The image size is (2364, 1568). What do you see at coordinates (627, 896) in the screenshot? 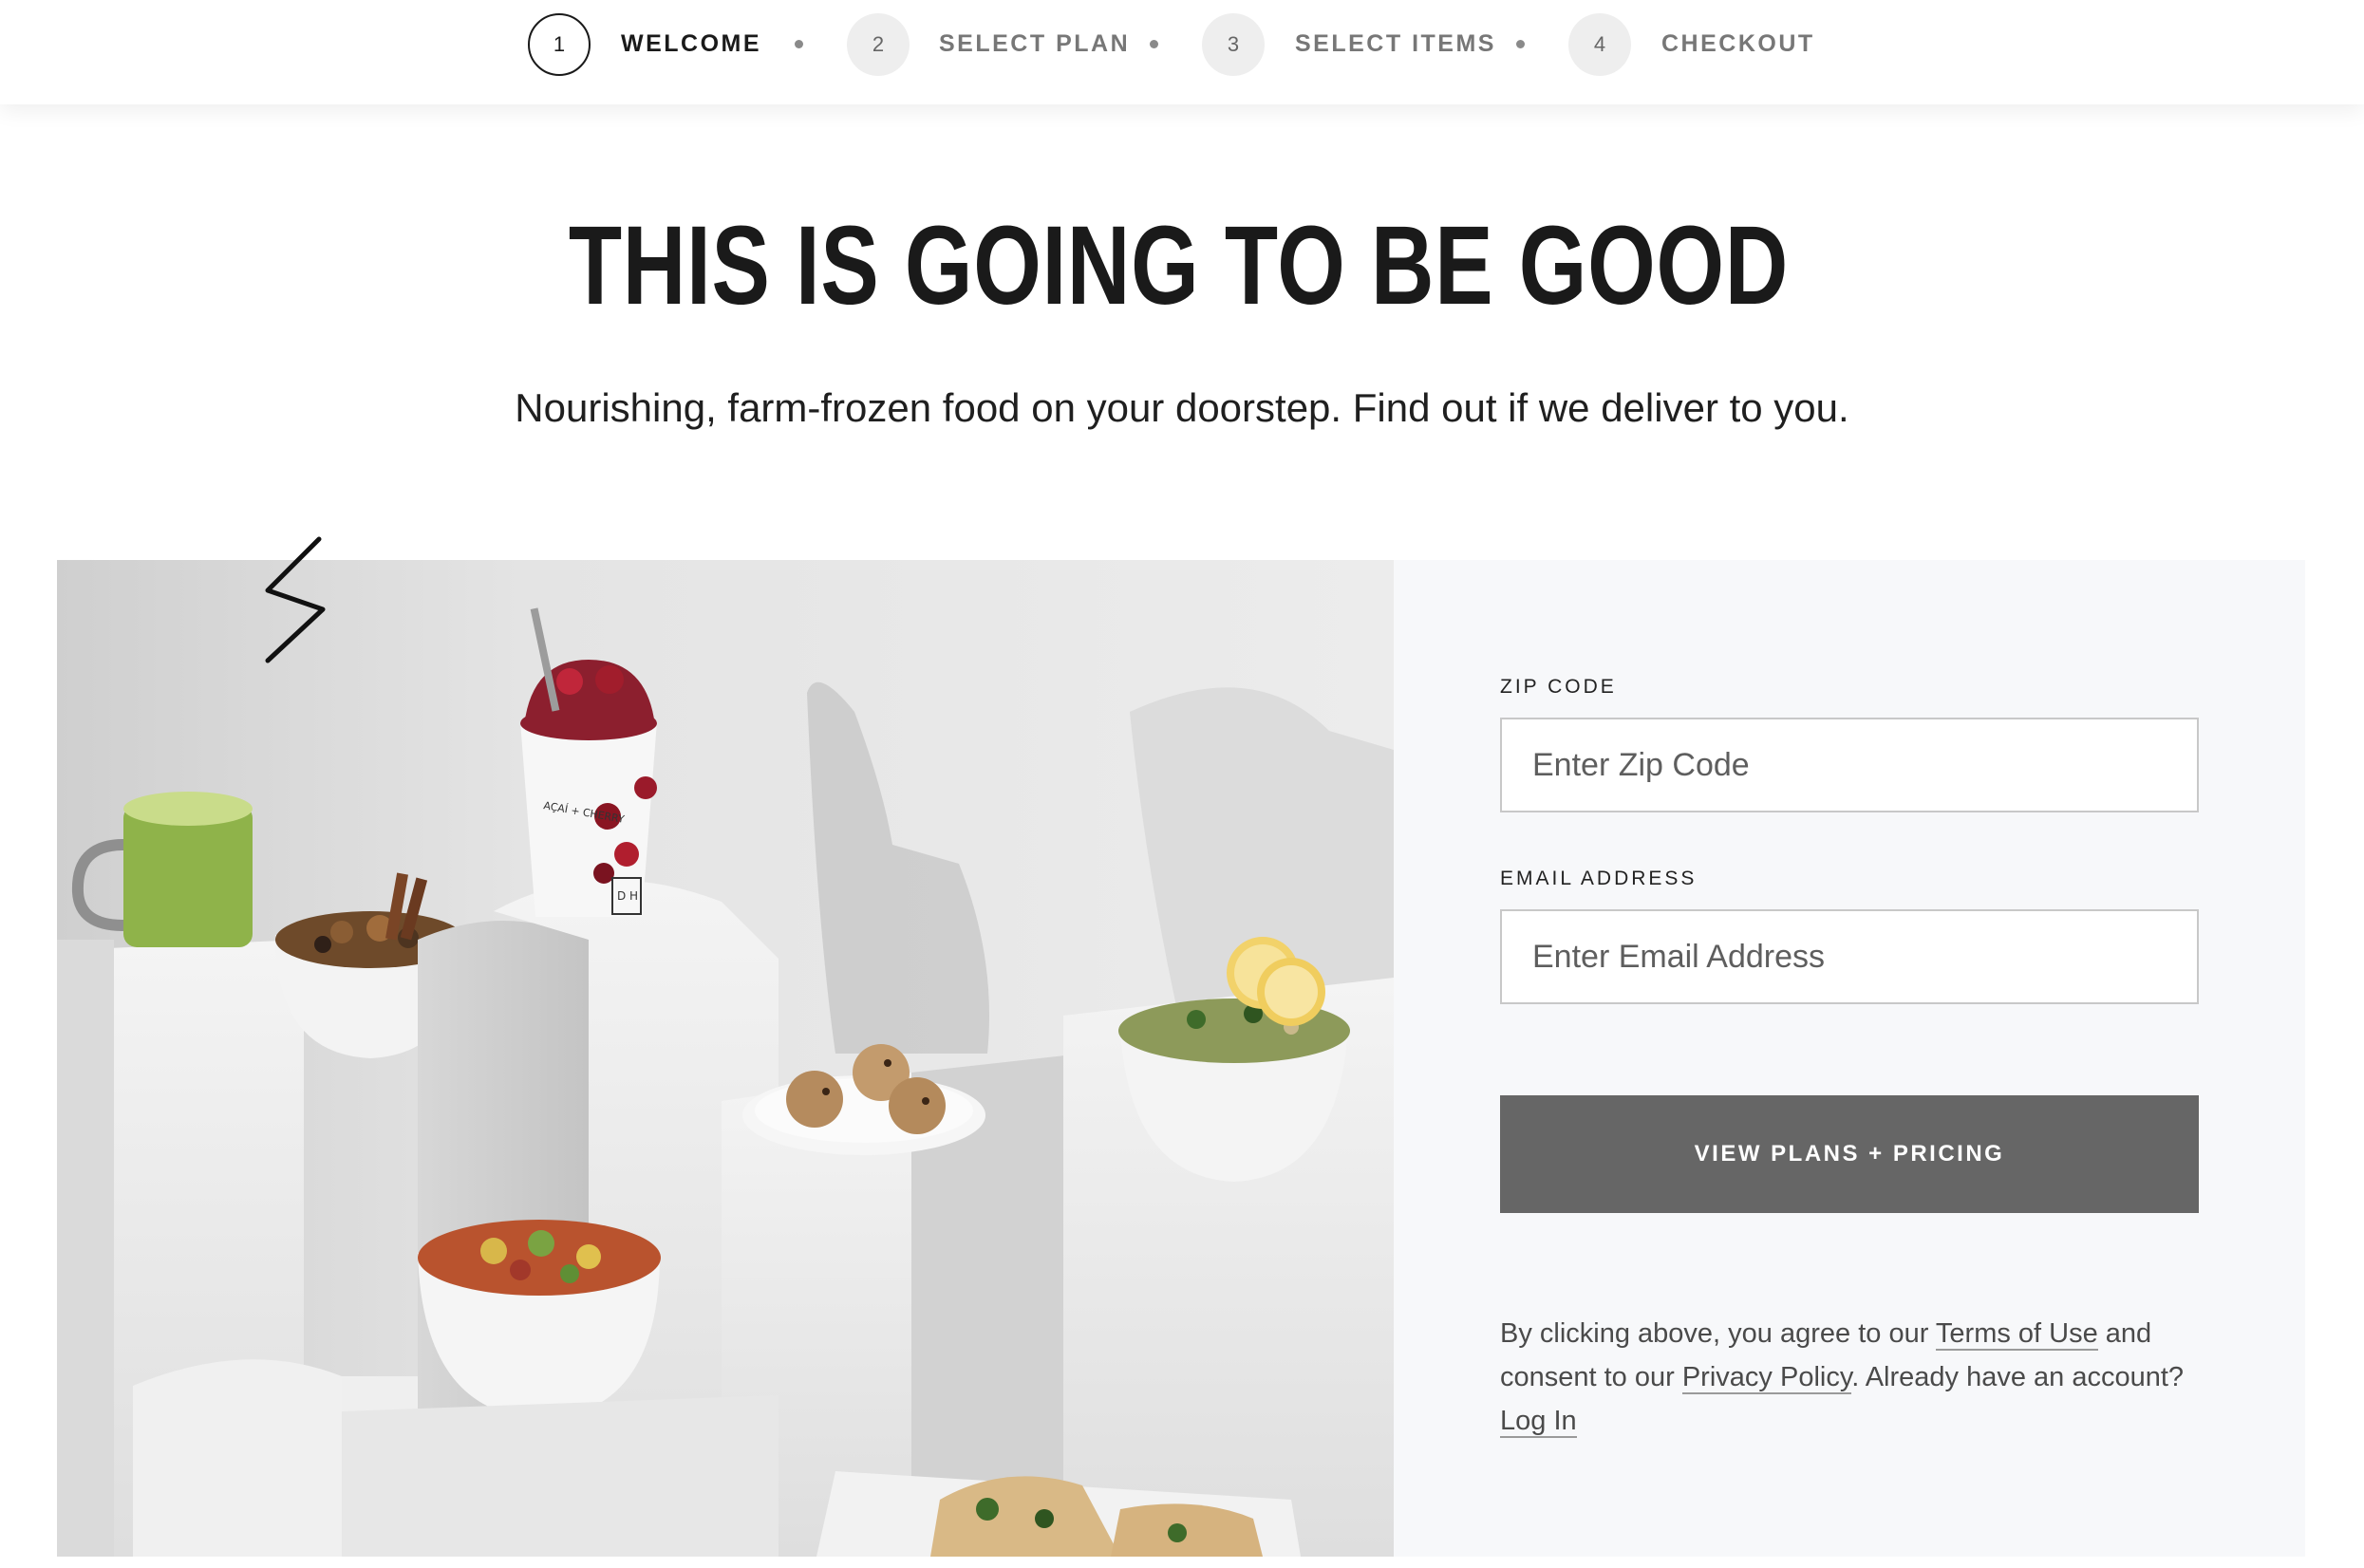
I see `cup-logo-text: D H` at bounding box center [627, 896].